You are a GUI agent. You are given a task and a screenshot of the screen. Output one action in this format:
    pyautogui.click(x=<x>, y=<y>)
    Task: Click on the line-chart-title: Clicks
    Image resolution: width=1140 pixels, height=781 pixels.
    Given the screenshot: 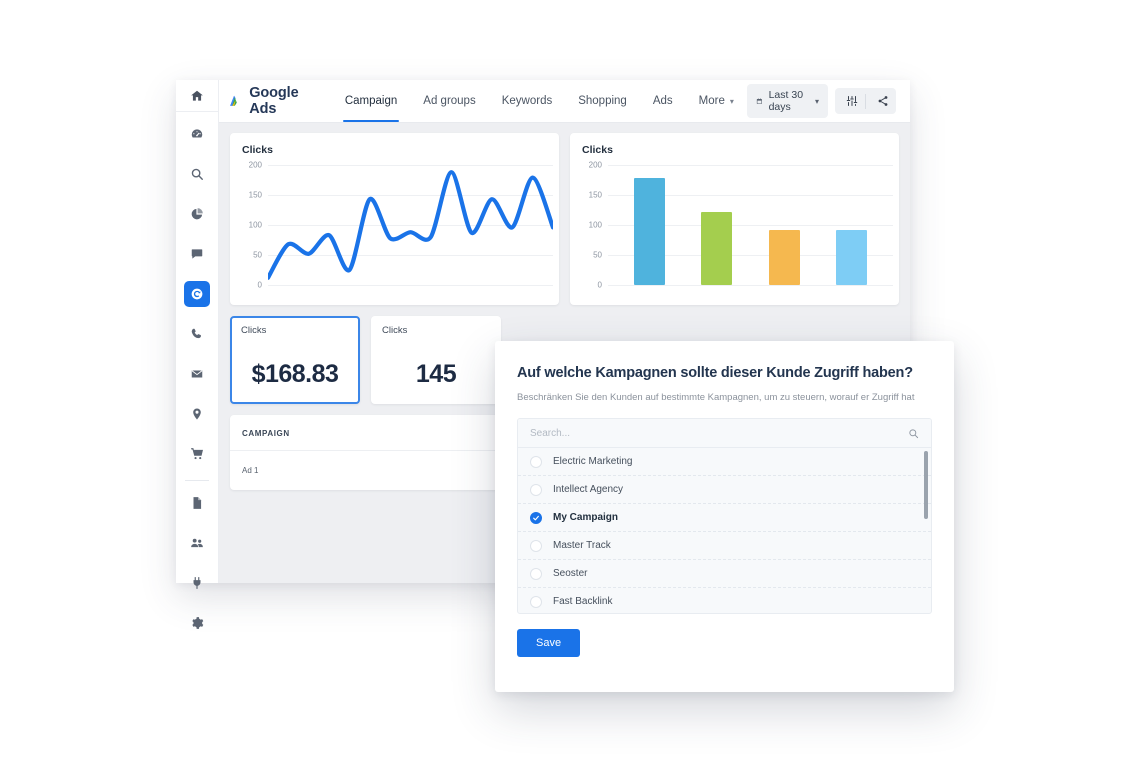 What is the action you would take?
    pyautogui.click(x=257, y=150)
    